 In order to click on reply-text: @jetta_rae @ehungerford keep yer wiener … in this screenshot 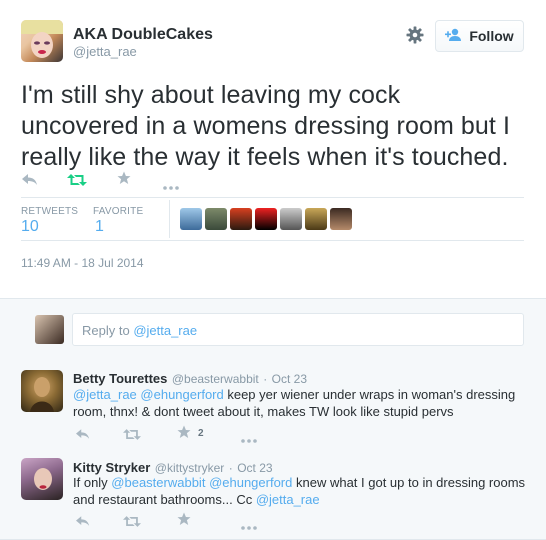, I will do `click(303, 403)`.